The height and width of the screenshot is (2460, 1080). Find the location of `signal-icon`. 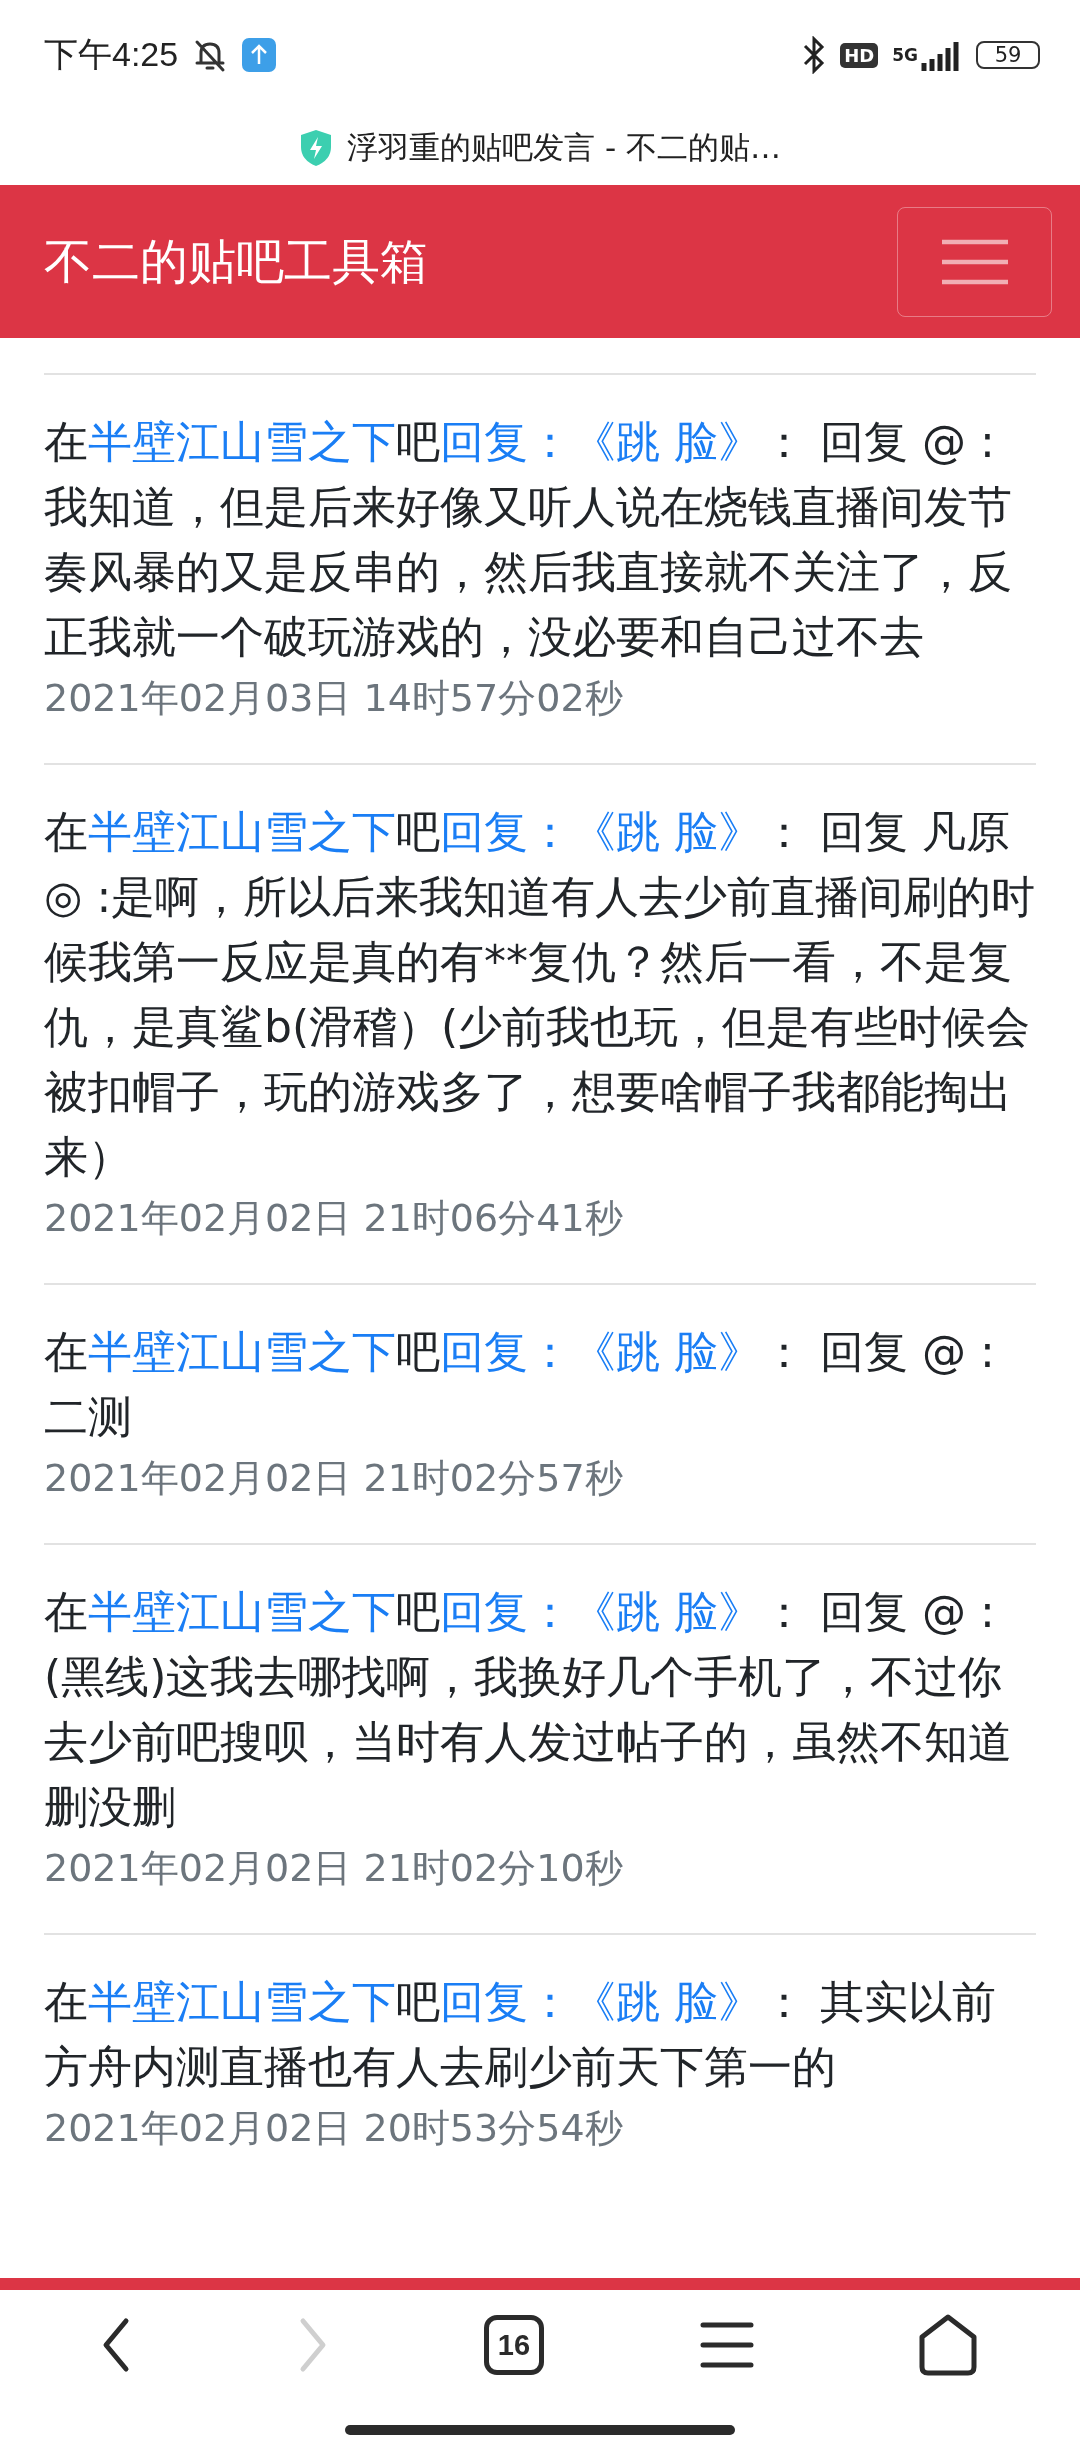

signal-icon is located at coordinates (941, 55).